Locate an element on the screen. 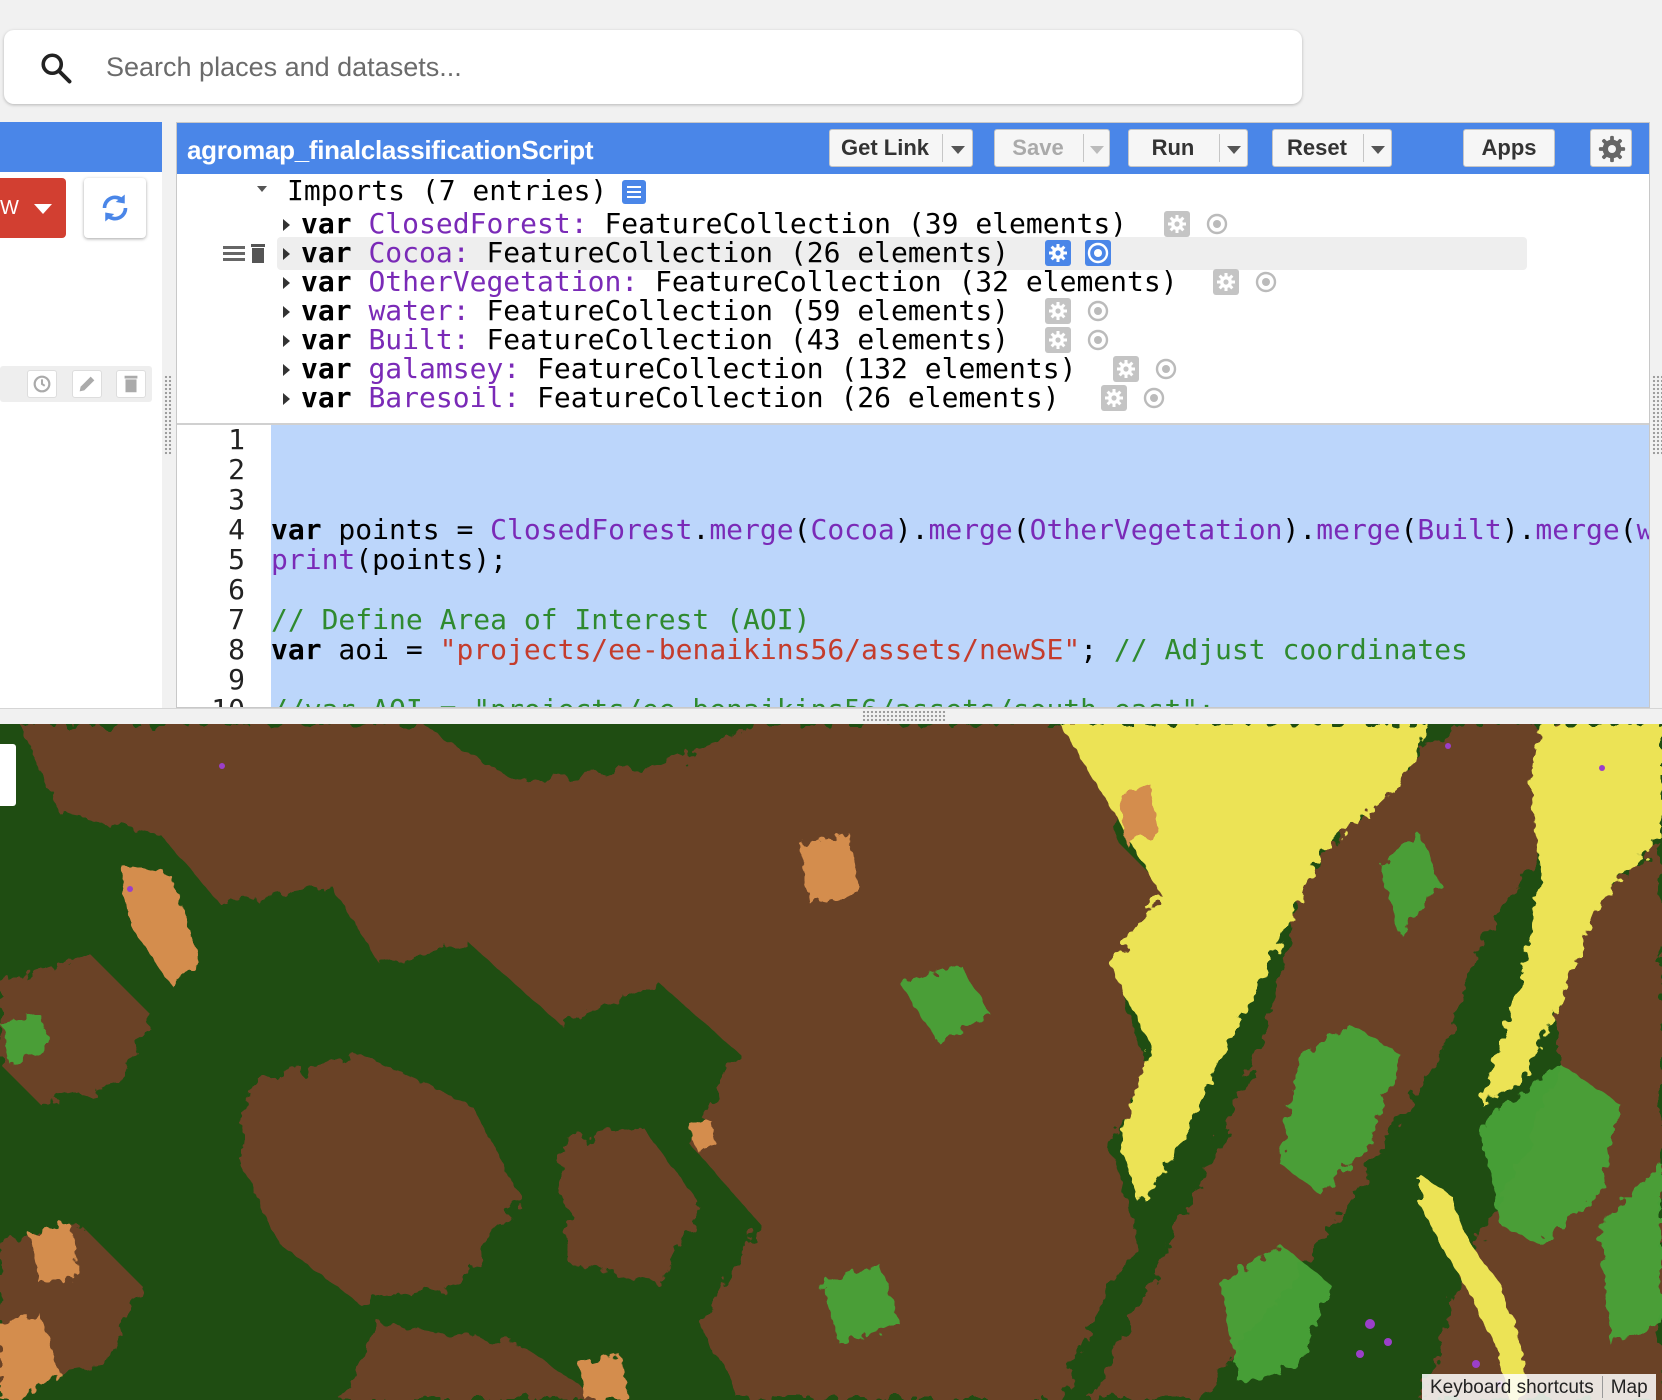  edit-button is located at coordinates (87, 384).